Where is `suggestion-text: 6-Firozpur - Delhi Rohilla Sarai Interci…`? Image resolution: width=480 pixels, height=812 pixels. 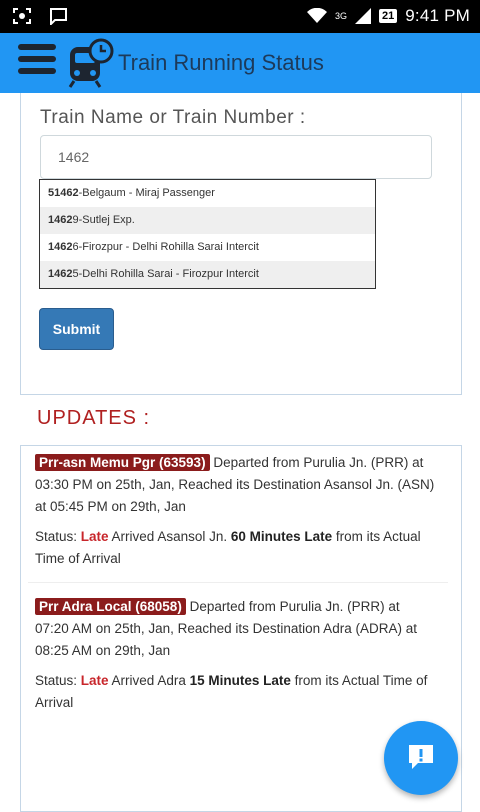 suggestion-text: 6-Firozpur - Delhi Rohilla Sarai Interci… is located at coordinates (165, 247).